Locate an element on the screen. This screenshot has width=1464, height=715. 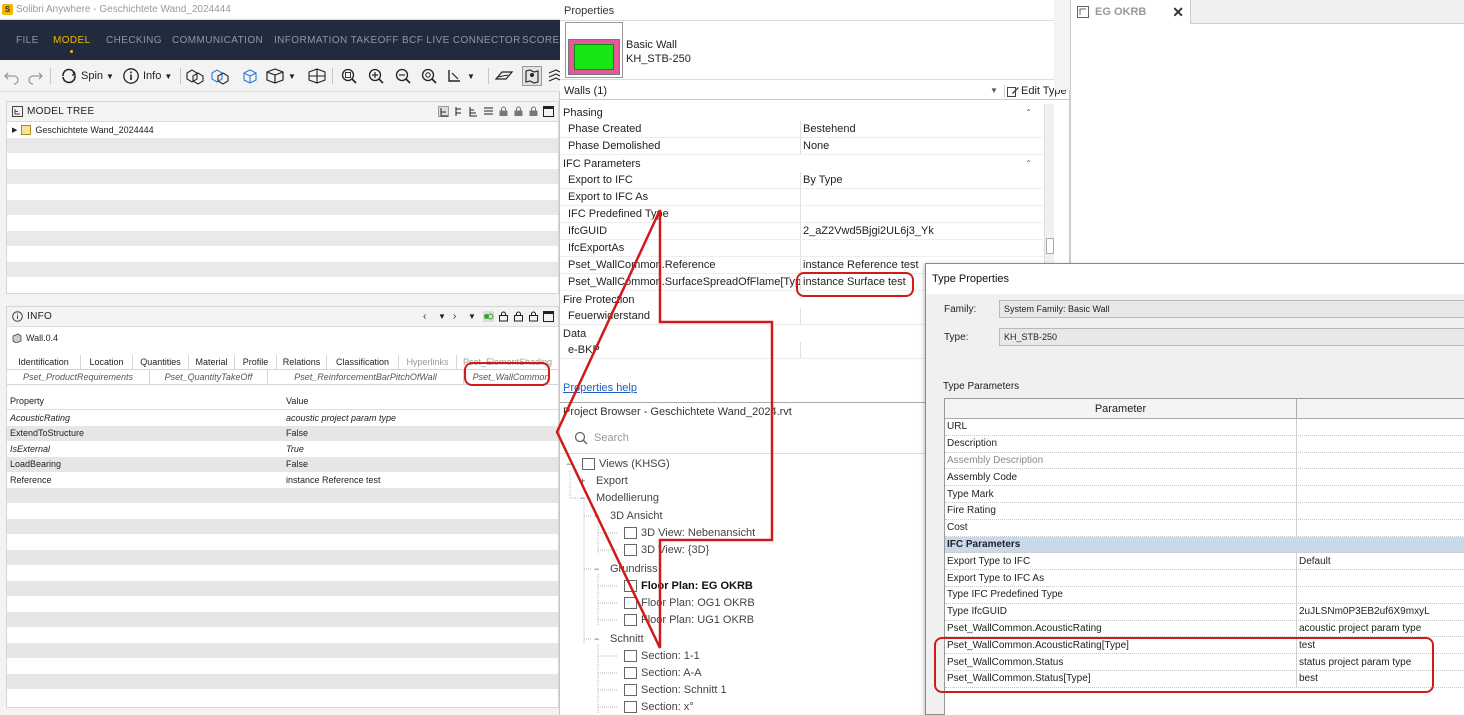
type-selector: Basic Wall KH_STB-250 ▼ is located at coordinates (815, 50).